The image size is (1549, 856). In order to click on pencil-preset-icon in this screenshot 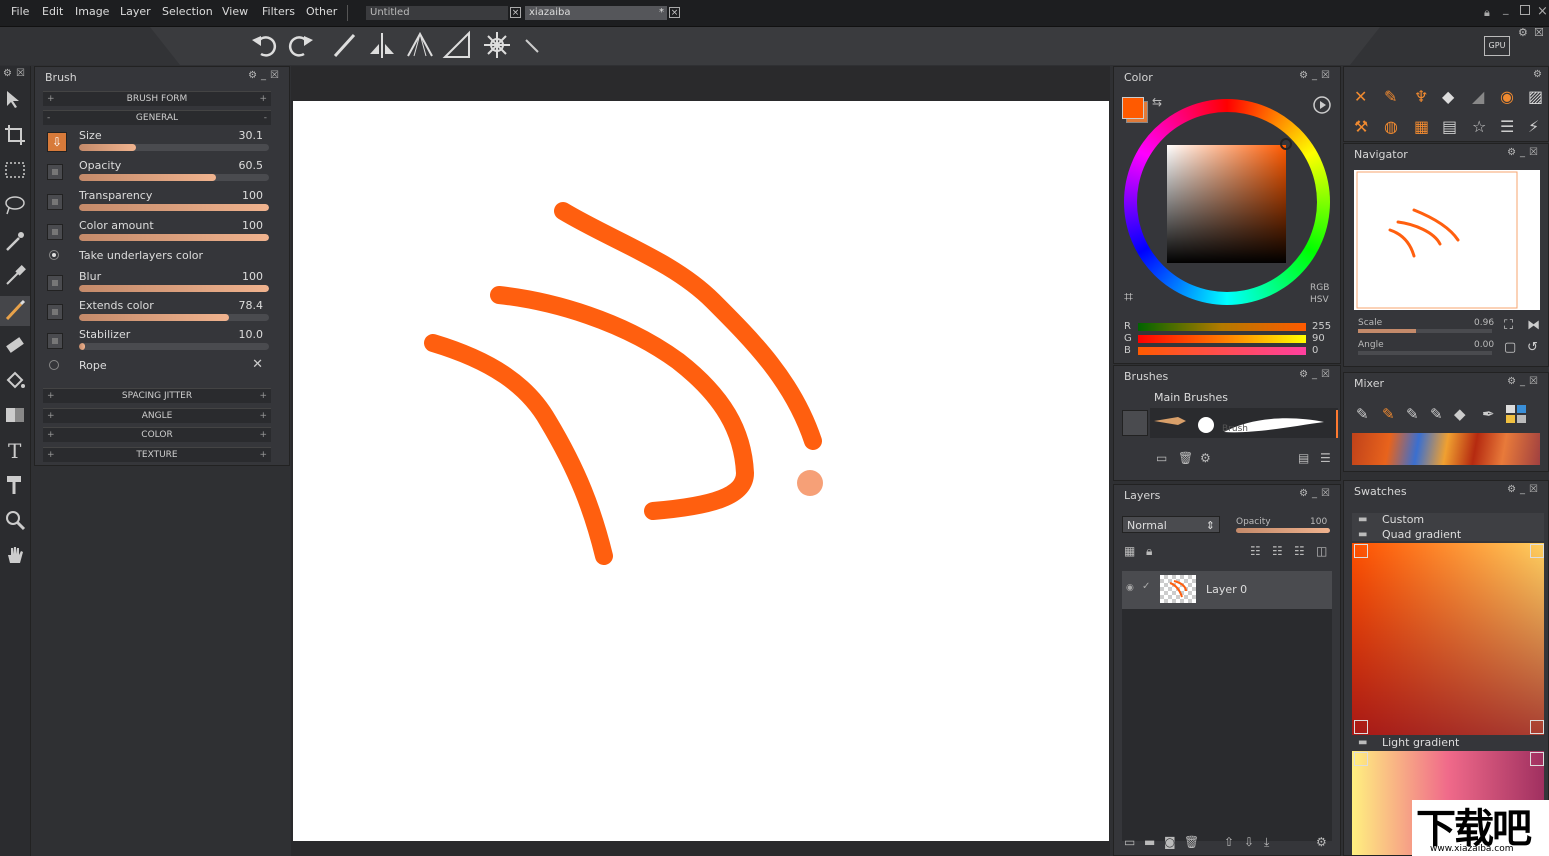, I will do `click(1170, 421)`.